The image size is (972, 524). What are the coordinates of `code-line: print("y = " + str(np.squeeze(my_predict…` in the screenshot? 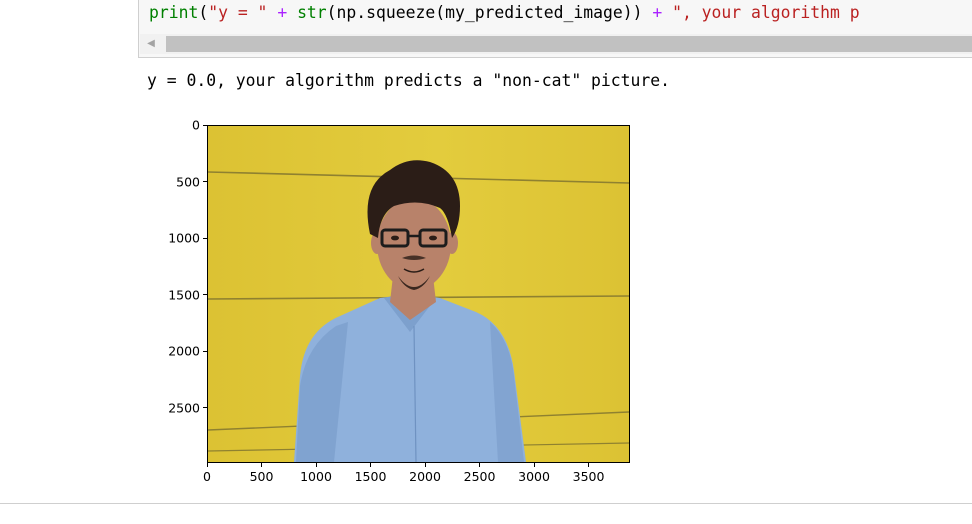 It's located at (504, 13).